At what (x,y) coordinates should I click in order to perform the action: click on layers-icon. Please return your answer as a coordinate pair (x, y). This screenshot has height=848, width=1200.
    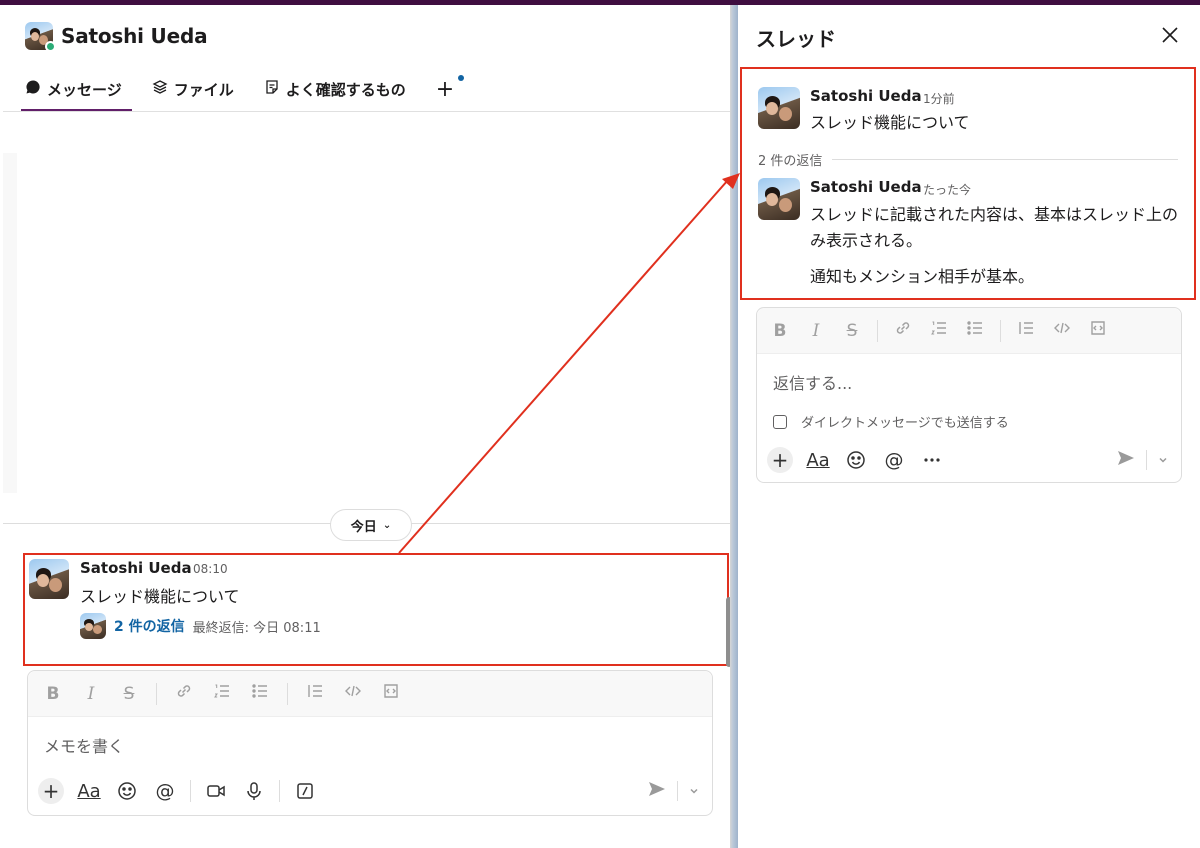
    Looking at the image, I should click on (160, 89).